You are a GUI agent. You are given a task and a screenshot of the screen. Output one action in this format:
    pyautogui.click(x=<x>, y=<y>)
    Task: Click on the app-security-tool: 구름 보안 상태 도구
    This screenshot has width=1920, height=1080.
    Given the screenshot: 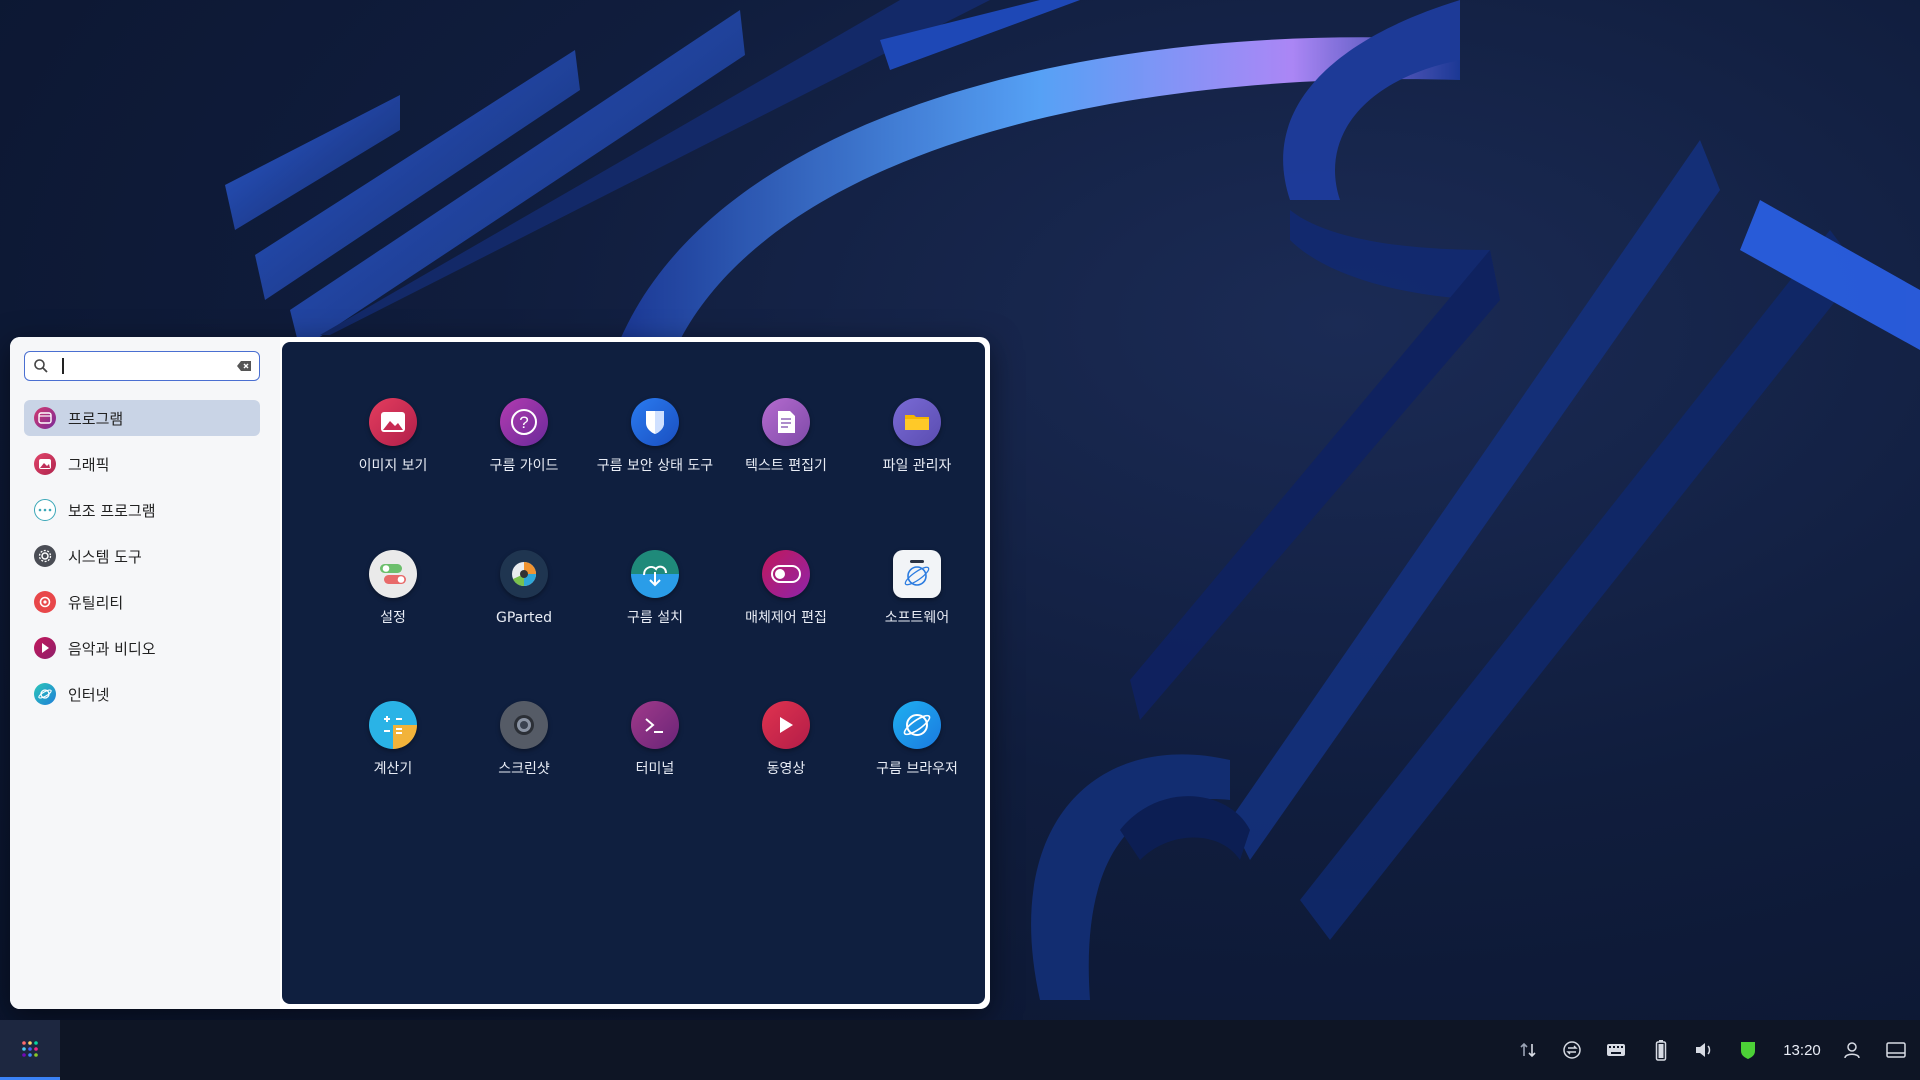 What is the action you would take?
    pyautogui.click(x=655, y=436)
    